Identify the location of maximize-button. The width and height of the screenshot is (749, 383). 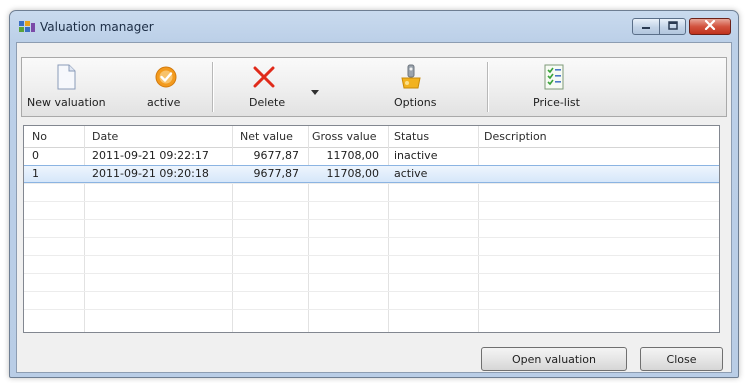
(672, 26).